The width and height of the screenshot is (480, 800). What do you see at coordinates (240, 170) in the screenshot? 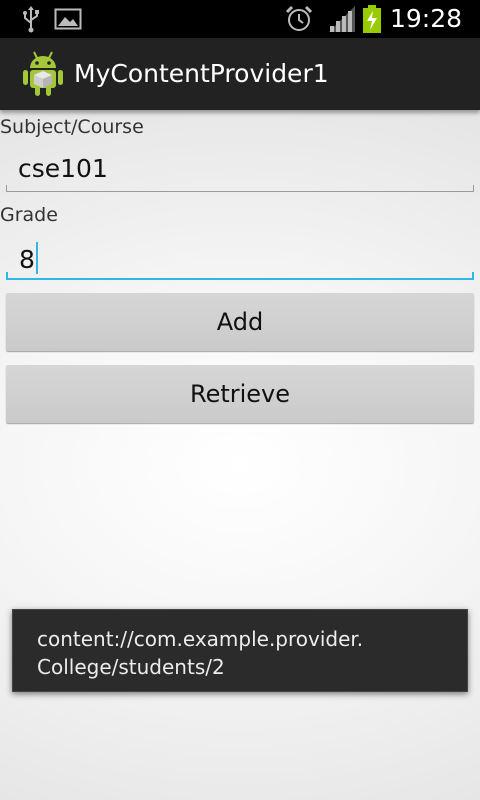
I see `subject-input: cse101` at bounding box center [240, 170].